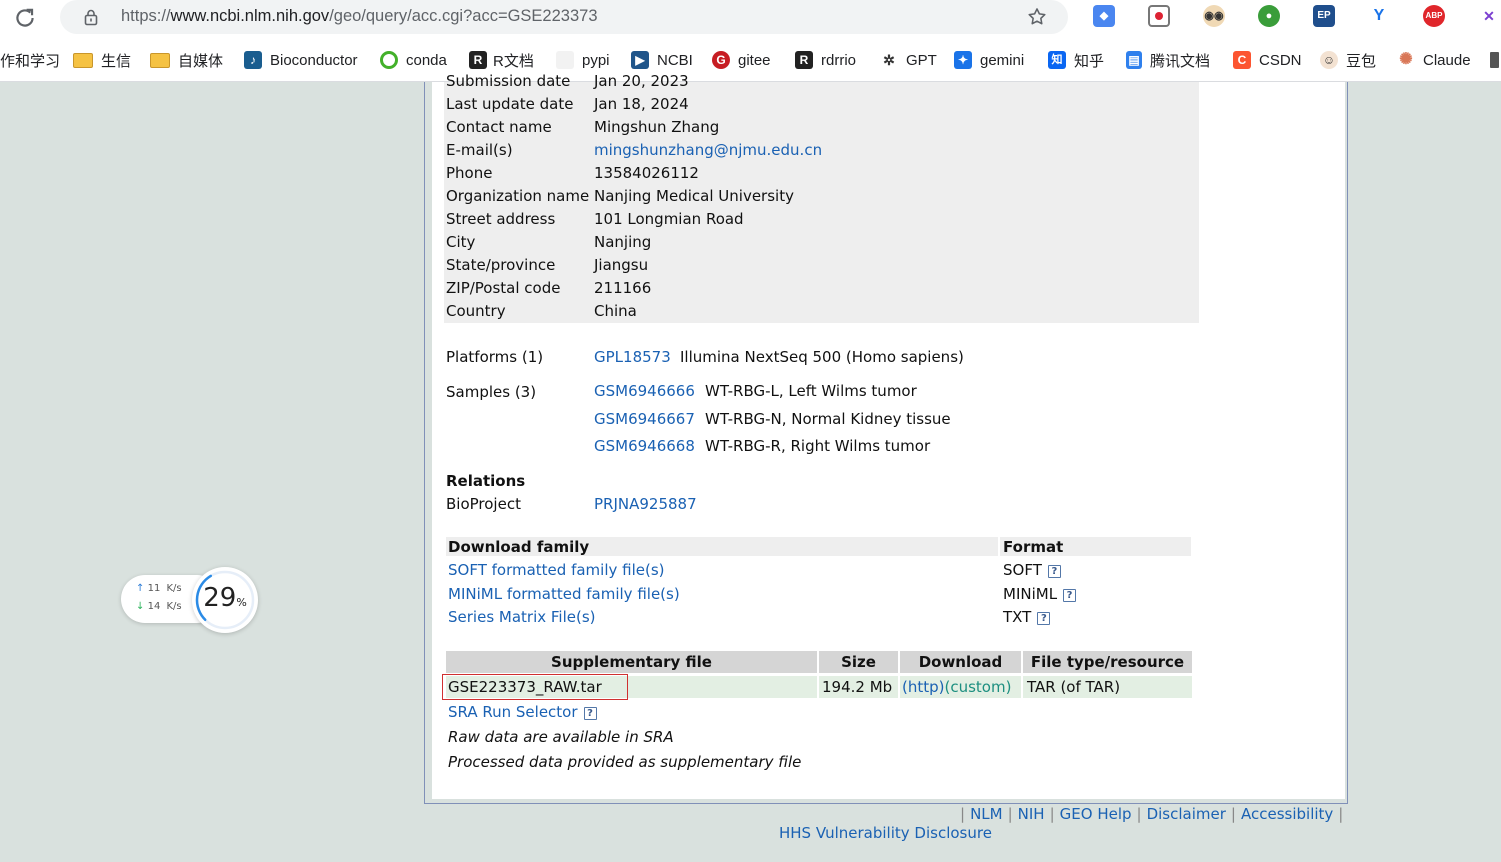 This screenshot has height=862, width=1501. I want to click on extension-ep-icon: EP, so click(1324, 16).